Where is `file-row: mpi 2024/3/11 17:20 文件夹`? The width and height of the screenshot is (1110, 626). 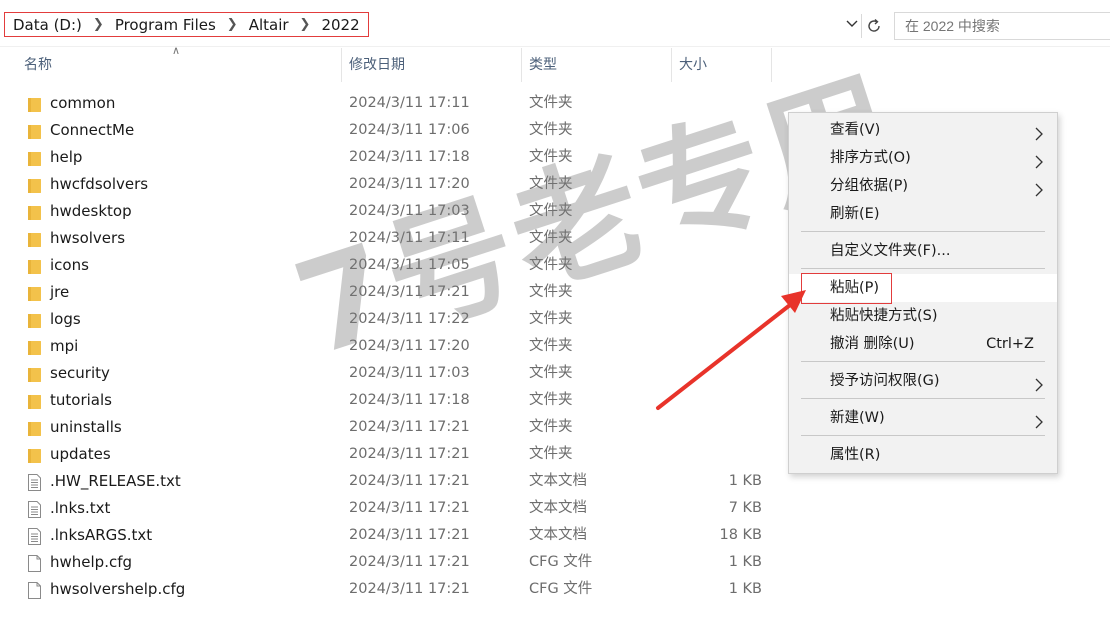
file-row: mpi 2024/3/11 17:20 文件夹 is located at coordinates (390, 346).